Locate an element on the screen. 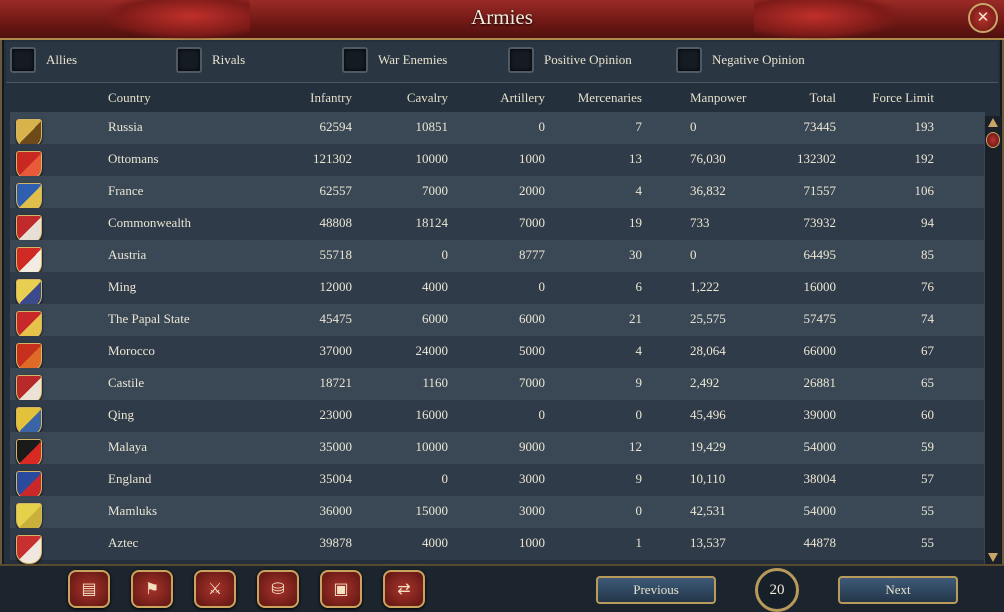  table-row: Mamluks 36000 15000 3000 0 42,531 54000 55 is located at coordinates (497, 514).